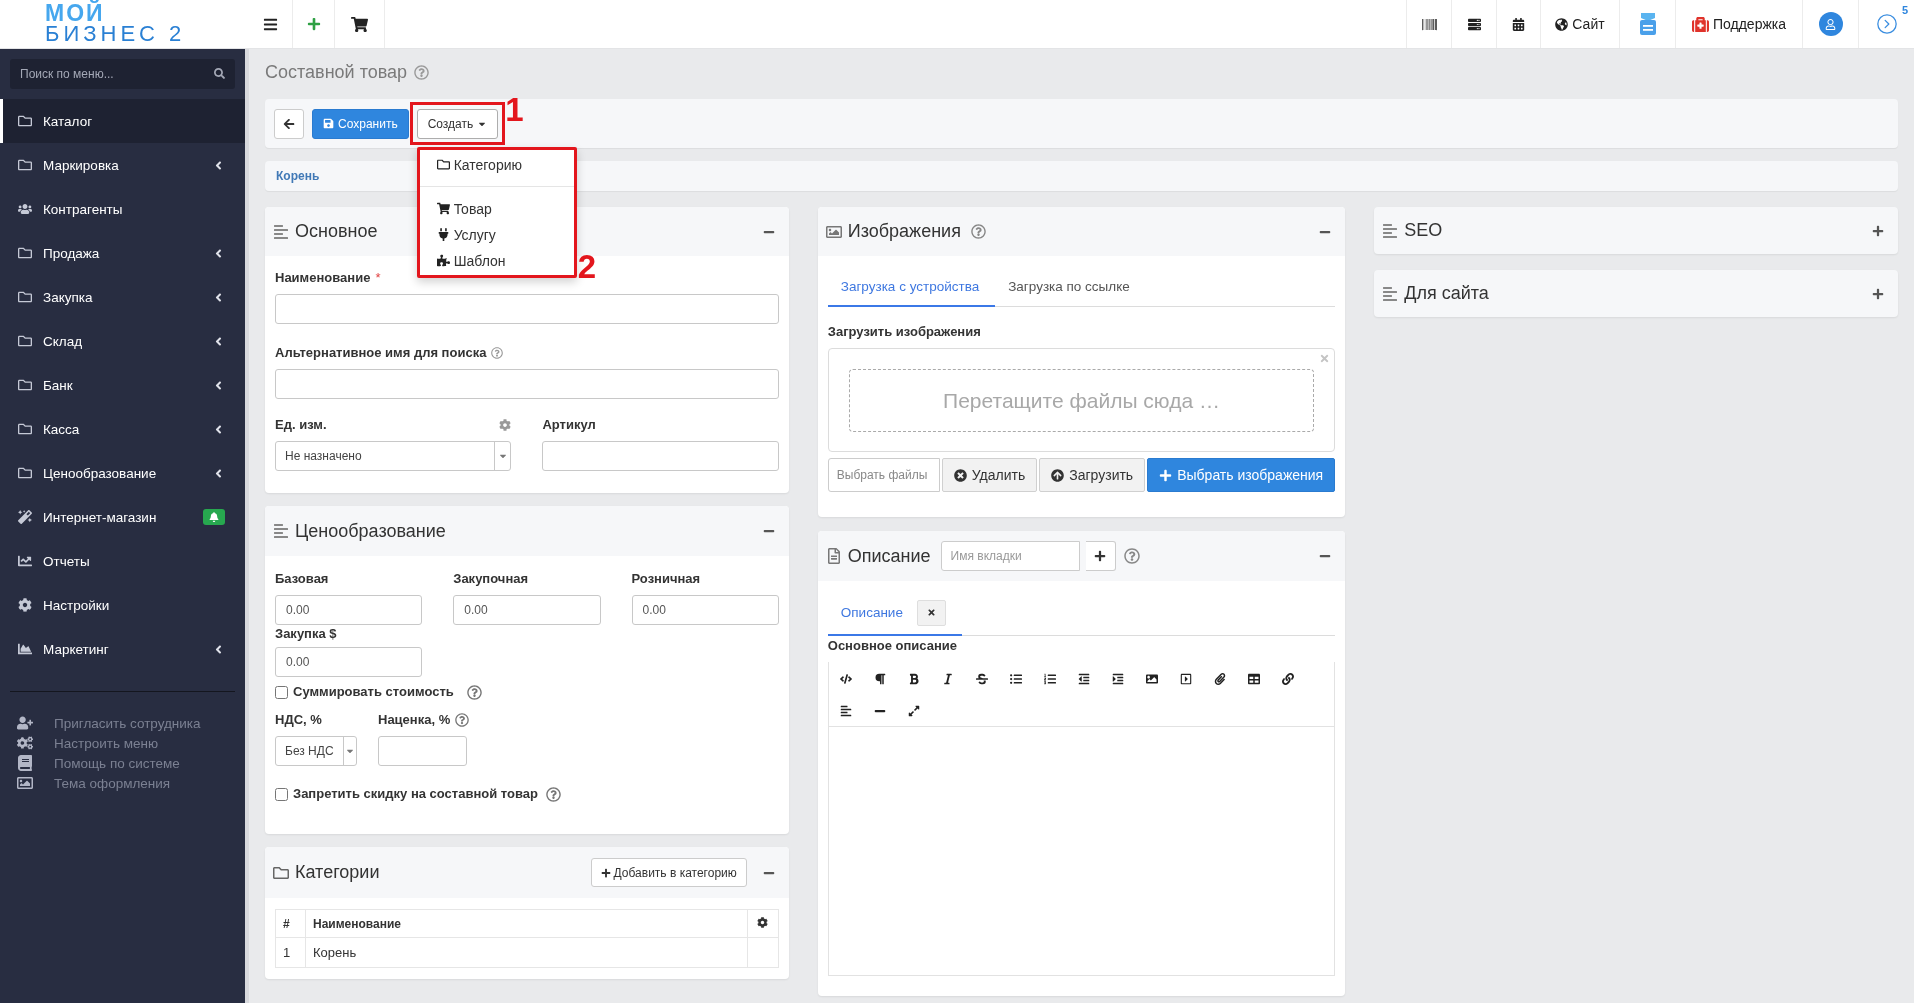  What do you see at coordinates (931, 612) in the screenshot?
I see `tab-close-button` at bounding box center [931, 612].